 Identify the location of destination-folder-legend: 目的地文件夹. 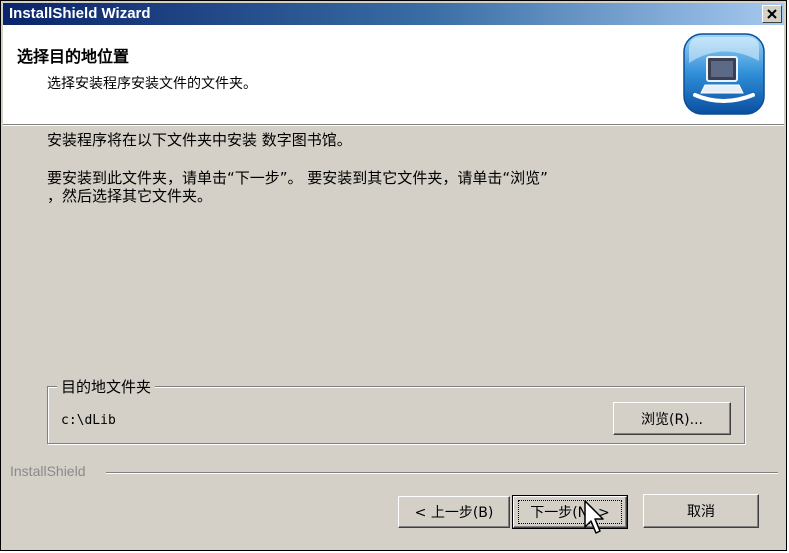
(106, 386).